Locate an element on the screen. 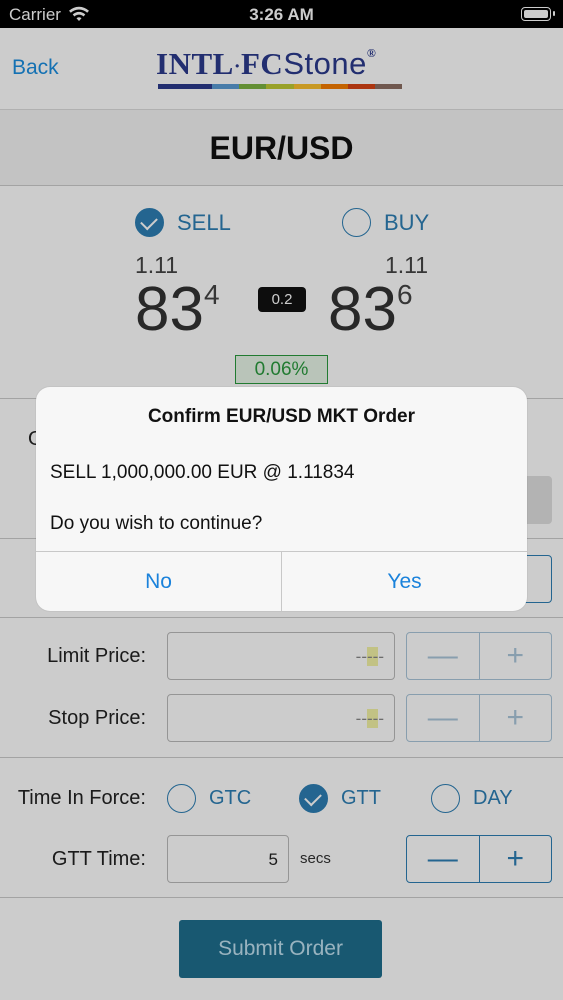  yes-button: Yes is located at coordinates (404, 581).